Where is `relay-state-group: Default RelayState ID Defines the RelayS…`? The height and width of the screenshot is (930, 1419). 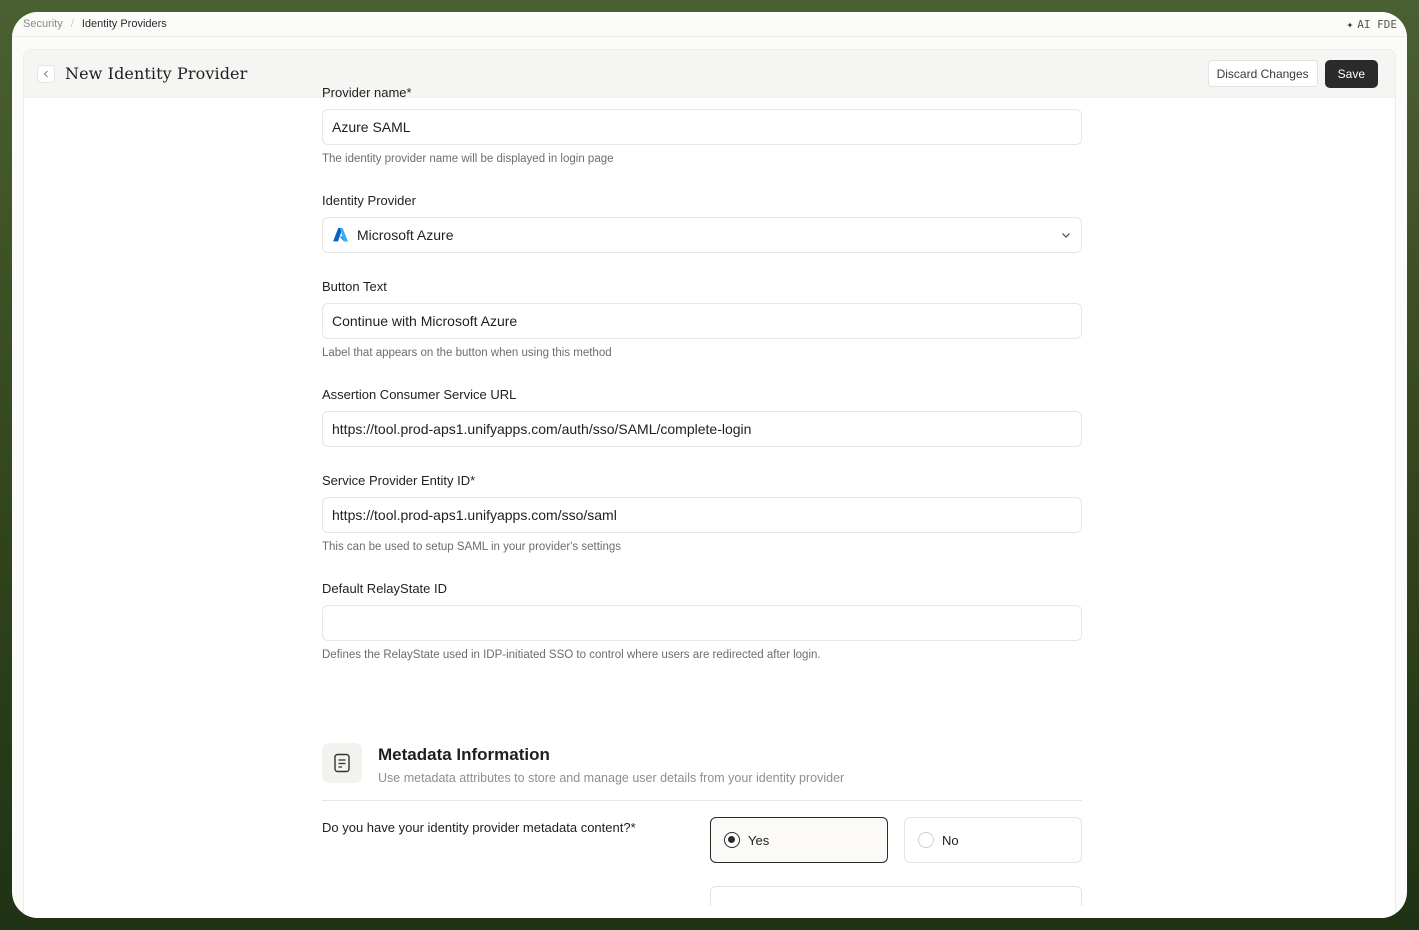
relay-state-group: Default RelayState ID Defines the RelayS… is located at coordinates (702, 621).